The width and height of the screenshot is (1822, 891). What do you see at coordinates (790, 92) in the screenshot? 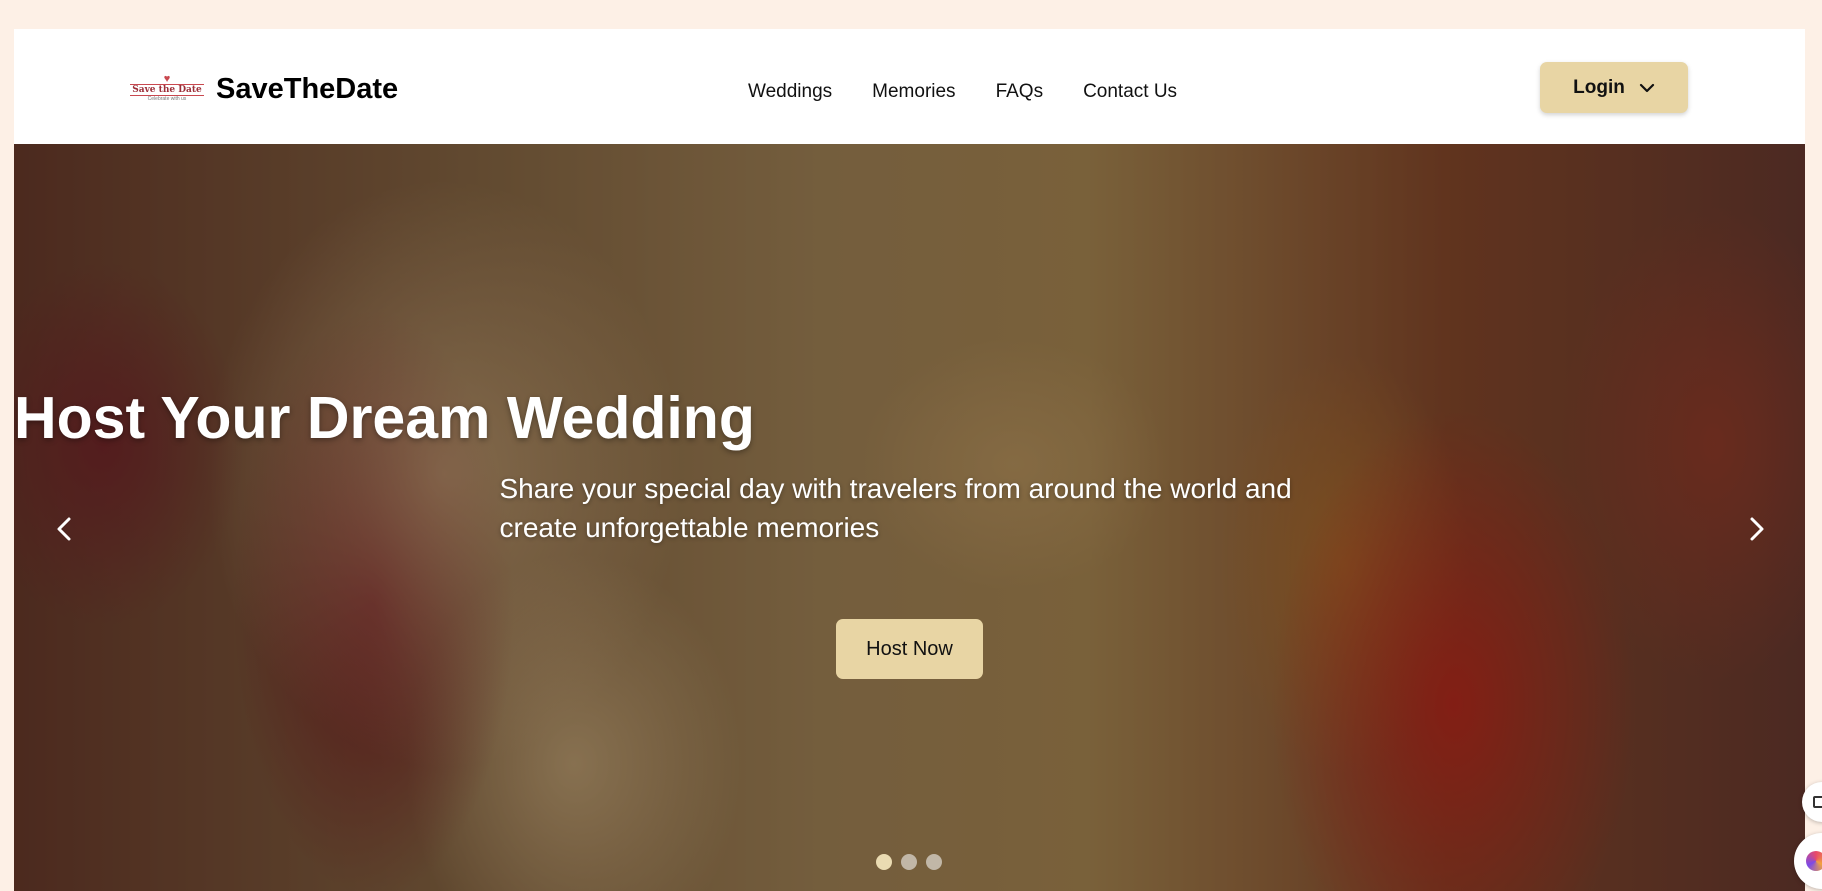
I see `nav-link-weddings: Weddings` at bounding box center [790, 92].